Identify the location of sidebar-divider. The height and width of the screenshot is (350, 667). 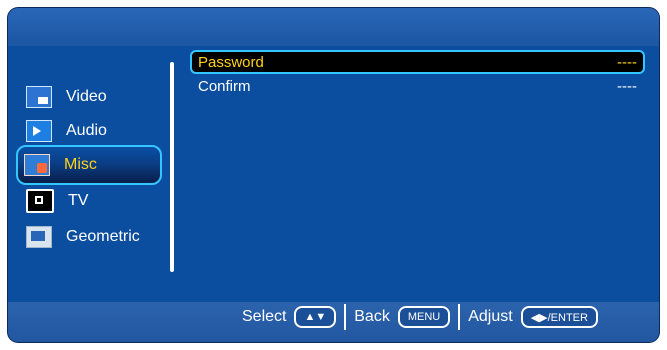
(172, 167).